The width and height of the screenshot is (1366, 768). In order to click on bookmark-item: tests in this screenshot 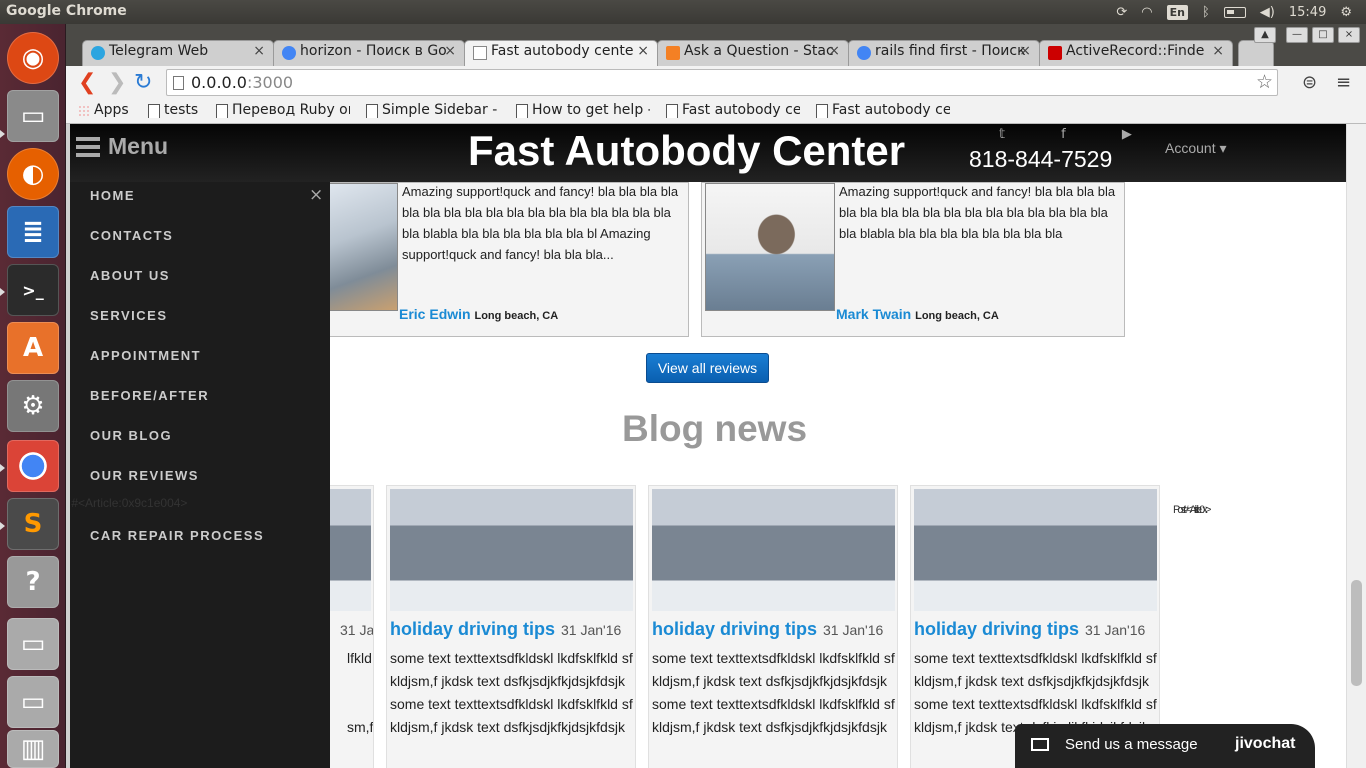, I will do `click(179, 110)`.